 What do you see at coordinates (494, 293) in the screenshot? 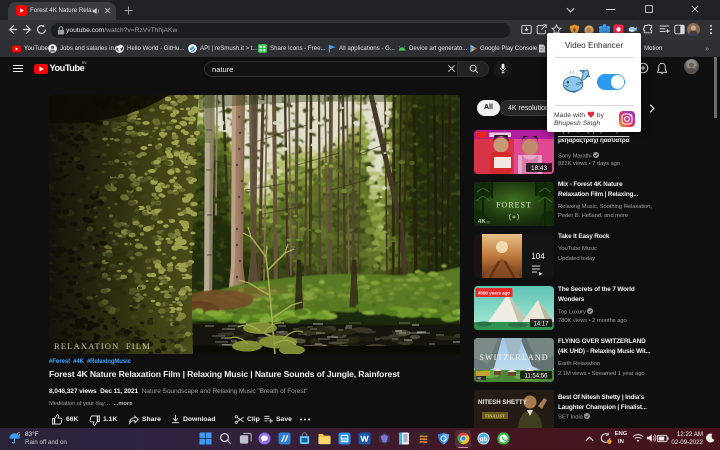
I see `svg-text: 4500 years ago` at bounding box center [494, 293].